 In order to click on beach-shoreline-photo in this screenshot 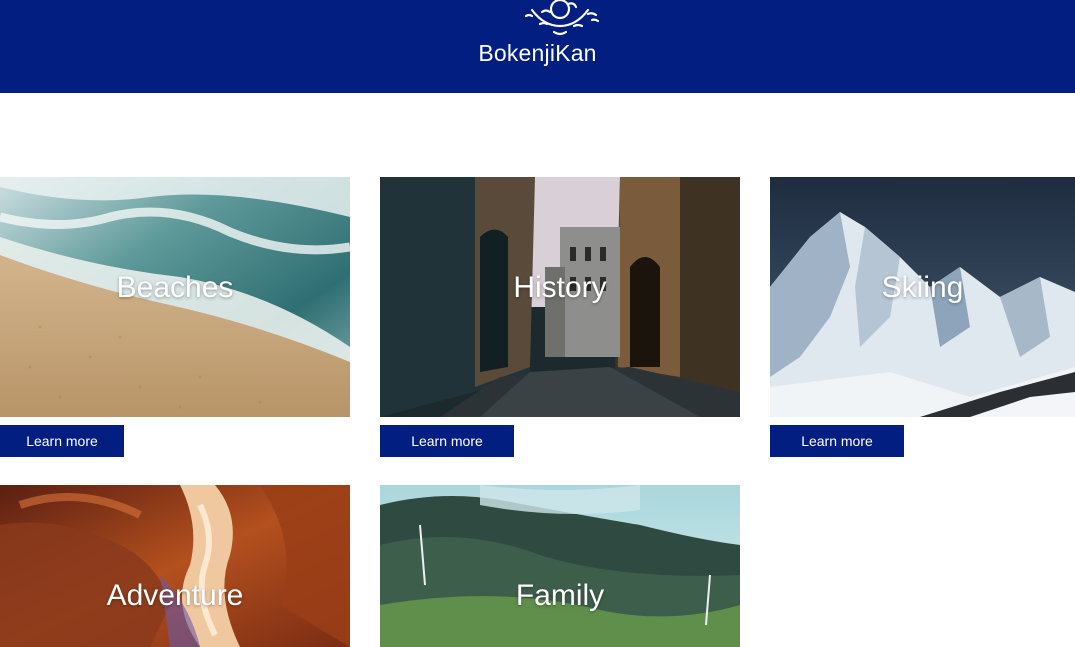, I will do `click(175, 297)`.